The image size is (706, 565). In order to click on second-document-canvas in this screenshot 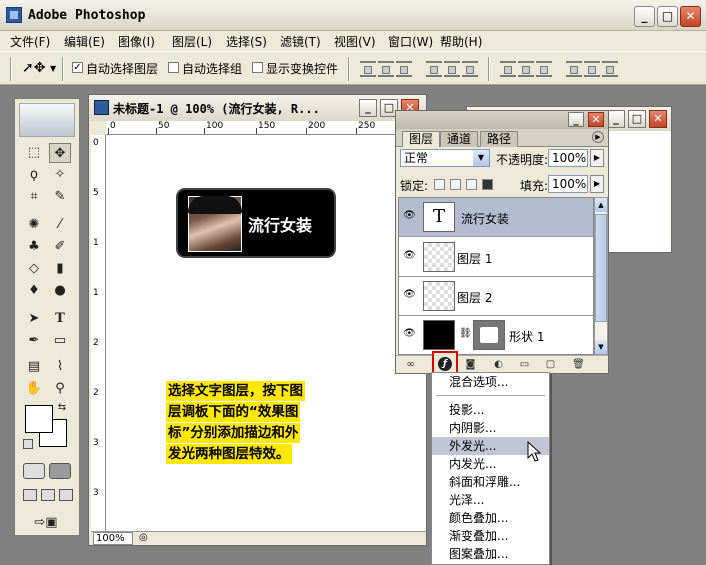, I will do `click(639, 191)`.